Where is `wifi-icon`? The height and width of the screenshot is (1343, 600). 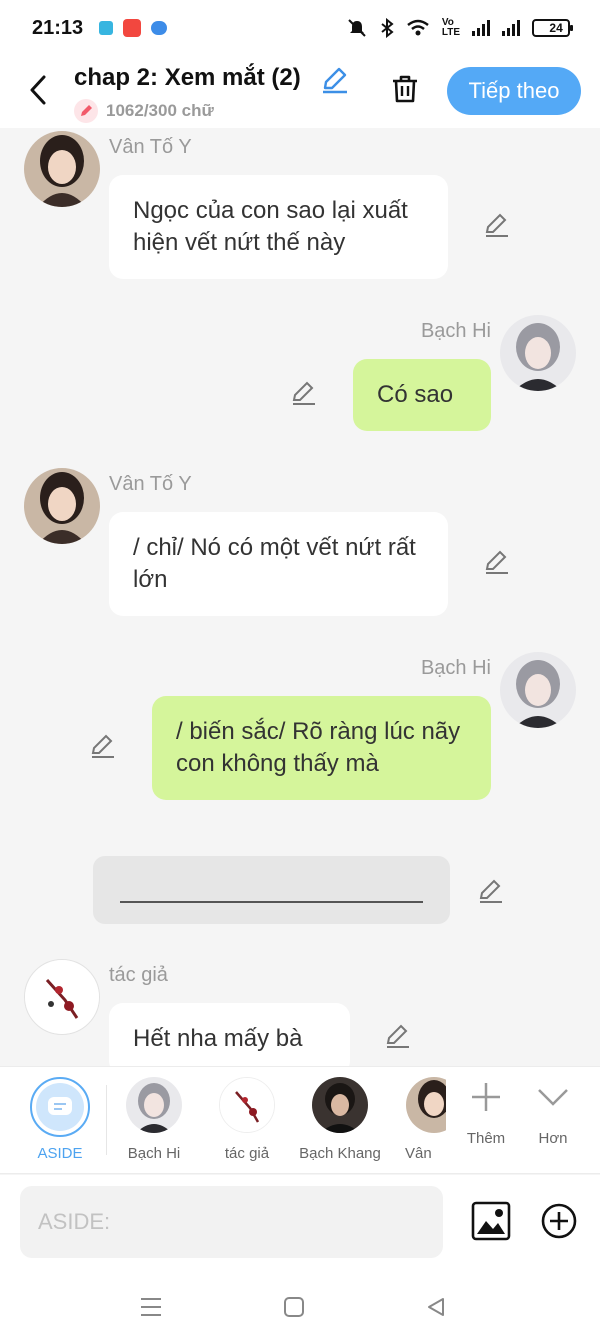
wifi-icon is located at coordinates (418, 27).